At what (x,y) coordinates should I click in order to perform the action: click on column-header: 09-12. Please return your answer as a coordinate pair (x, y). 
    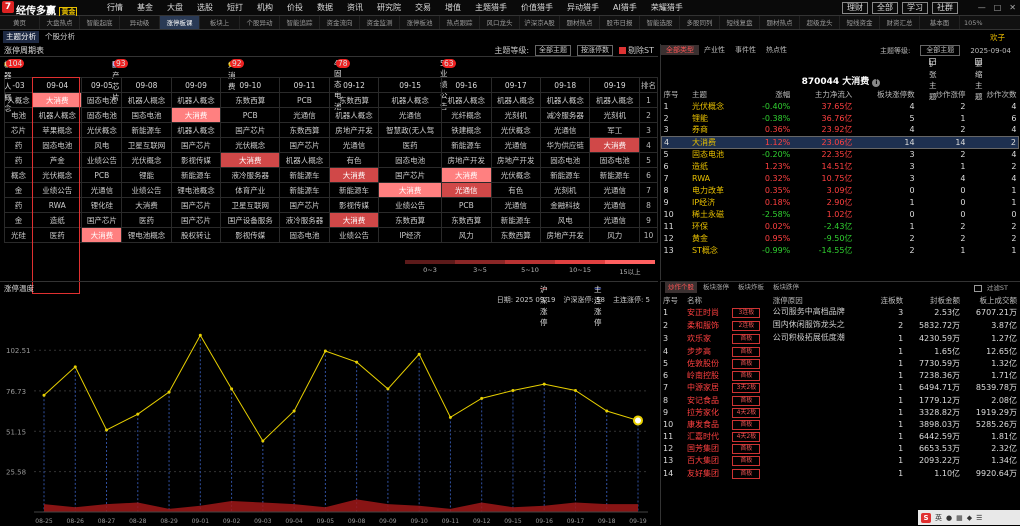
    Looking at the image, I should click on (354, 85).